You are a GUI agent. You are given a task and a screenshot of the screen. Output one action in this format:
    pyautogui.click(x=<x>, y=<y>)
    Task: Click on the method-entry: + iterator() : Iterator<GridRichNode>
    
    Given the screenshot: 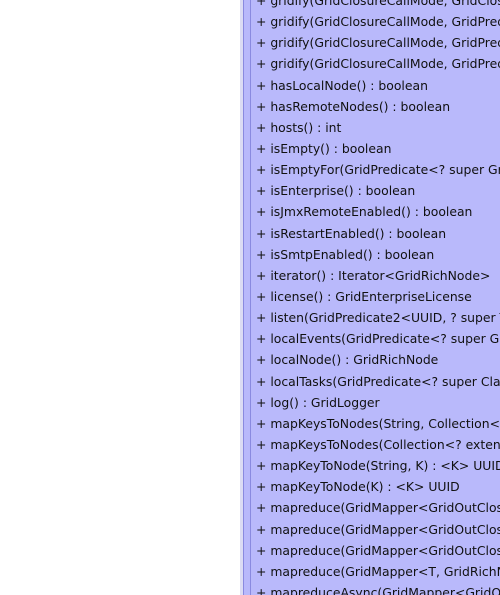 What is the action you would take?
    pyautogui.click(x=373, y=275)
    